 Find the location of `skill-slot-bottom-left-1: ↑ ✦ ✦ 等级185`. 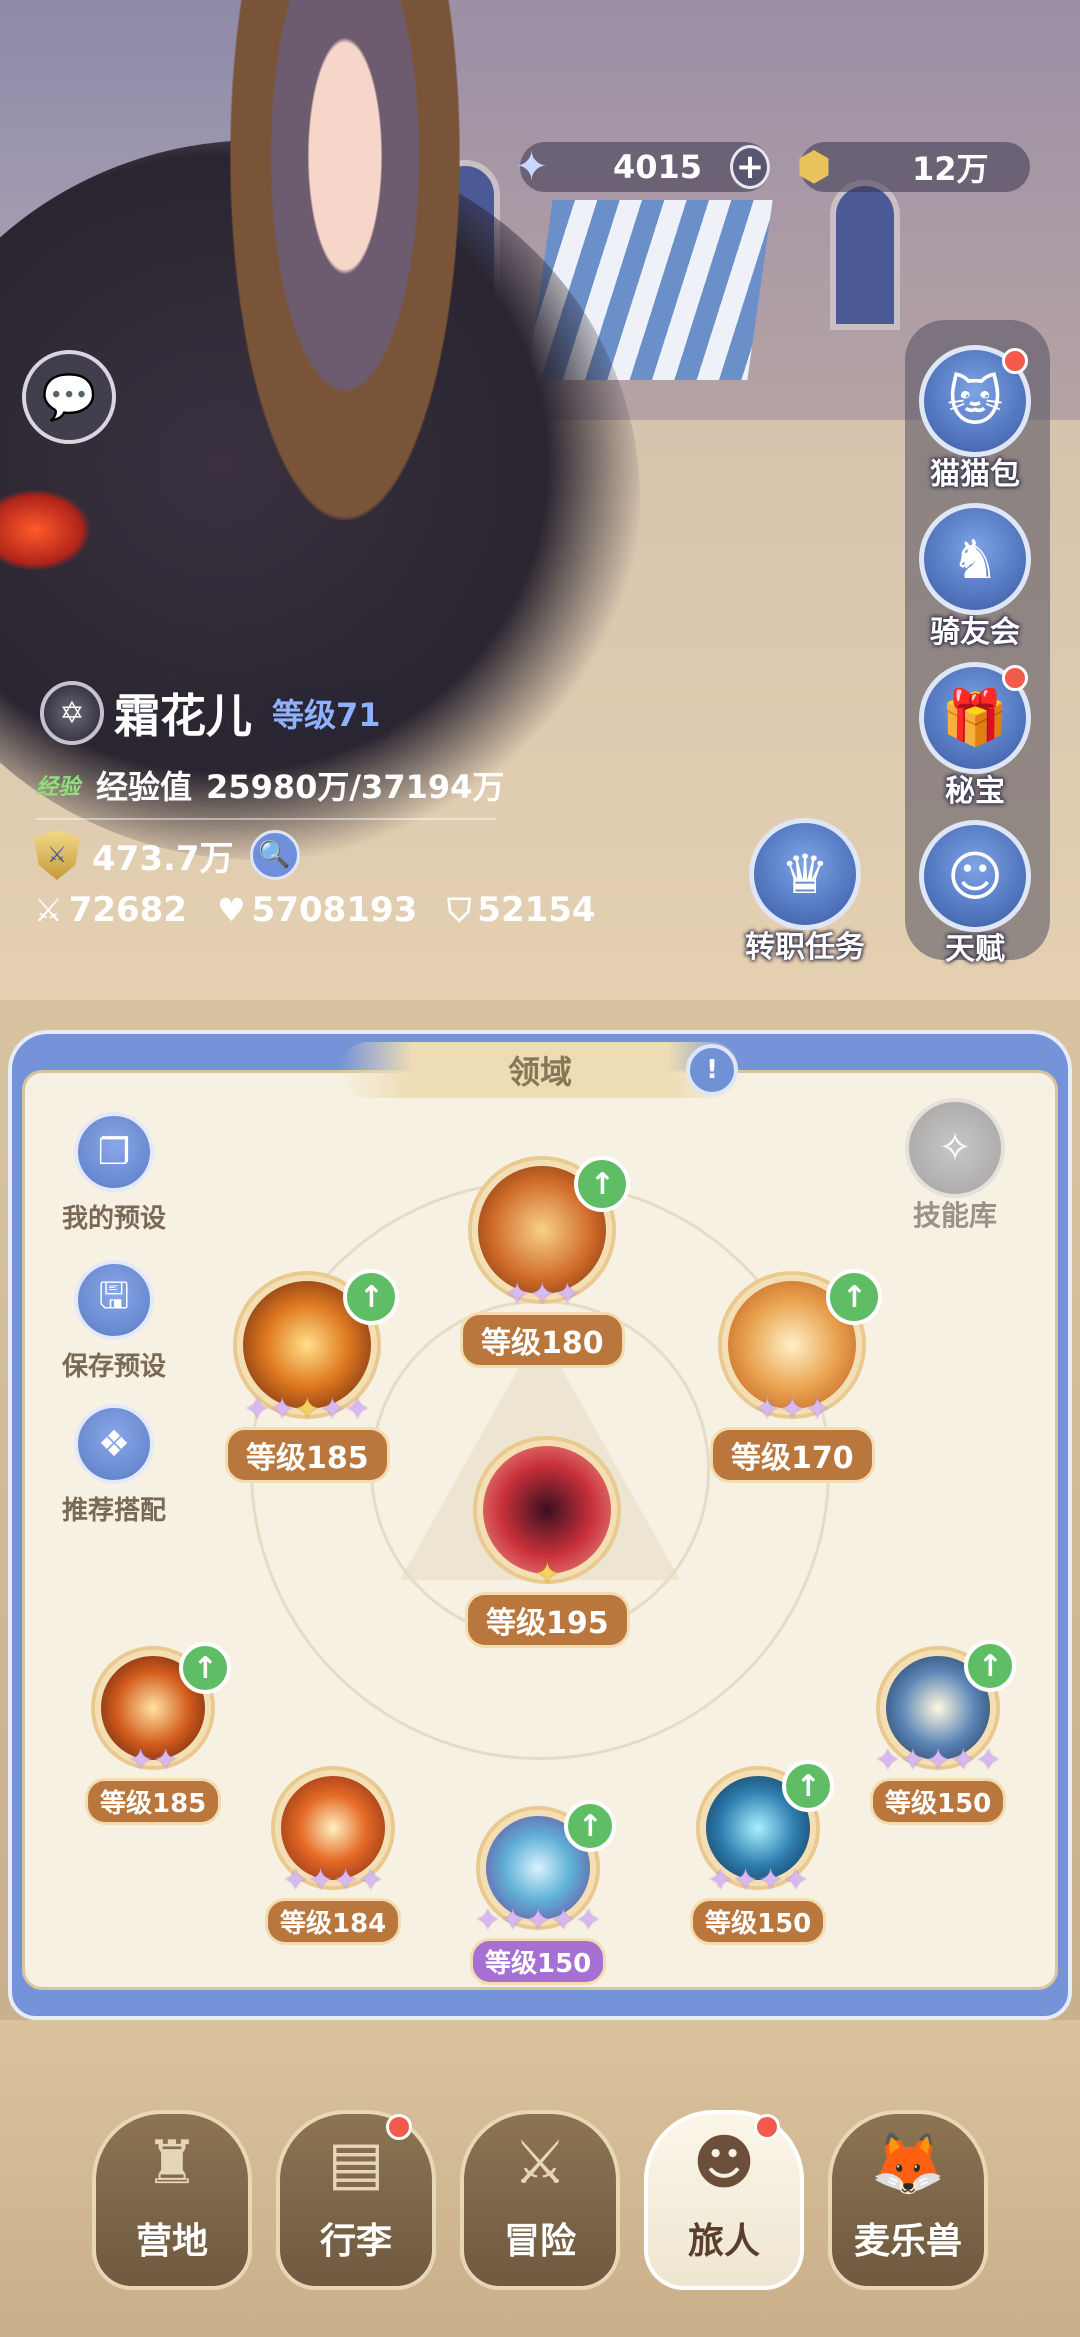

skill-slot-bottom-left-1: ↑ ✦ ✦ 等级185 is located at coordinates (158, 1733).